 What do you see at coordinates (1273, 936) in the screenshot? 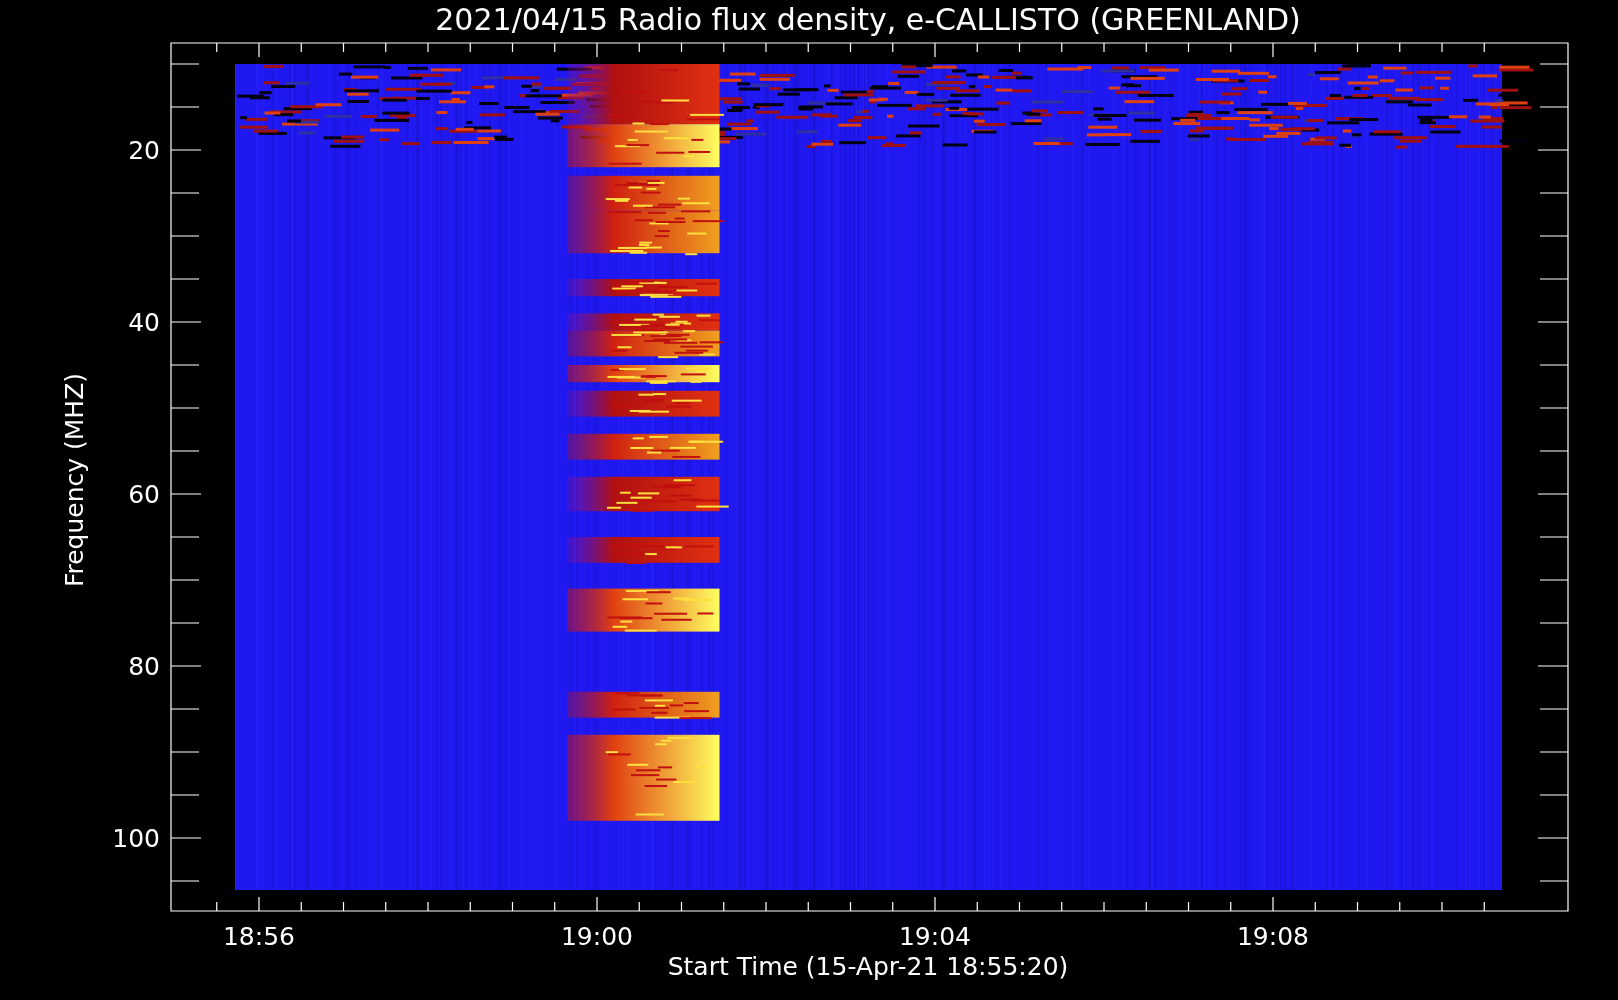
I see `x-tick-label: 19:08` at bounding box center [1273, 936].